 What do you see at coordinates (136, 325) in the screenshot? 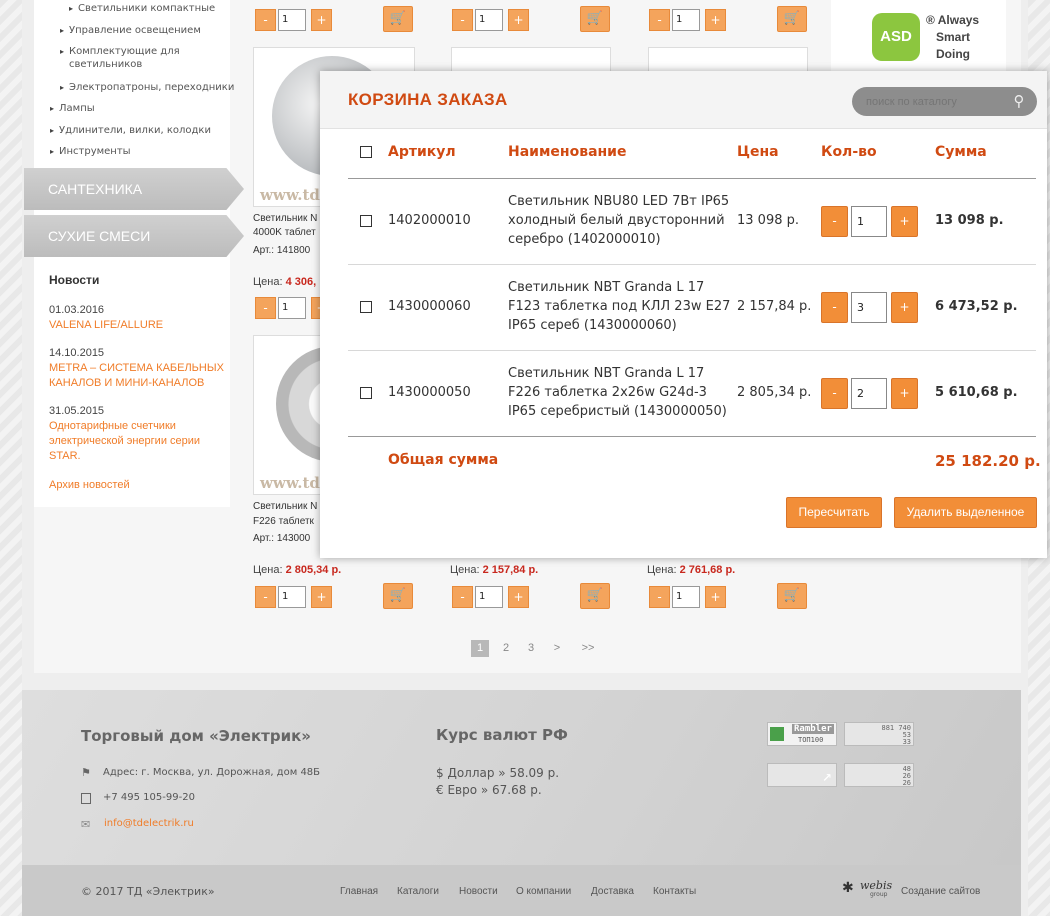
I see `news-link: VALENA LIFE/ALLURE` at bounding box center [136, 325].